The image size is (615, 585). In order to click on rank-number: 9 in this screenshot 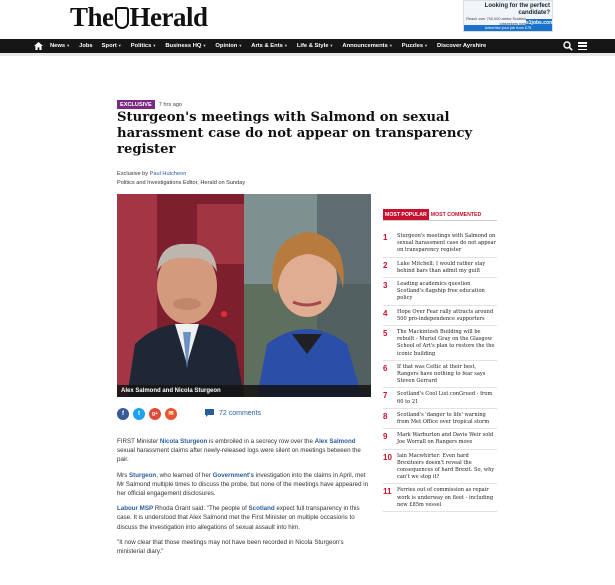, I will do `click(385, 437)`.